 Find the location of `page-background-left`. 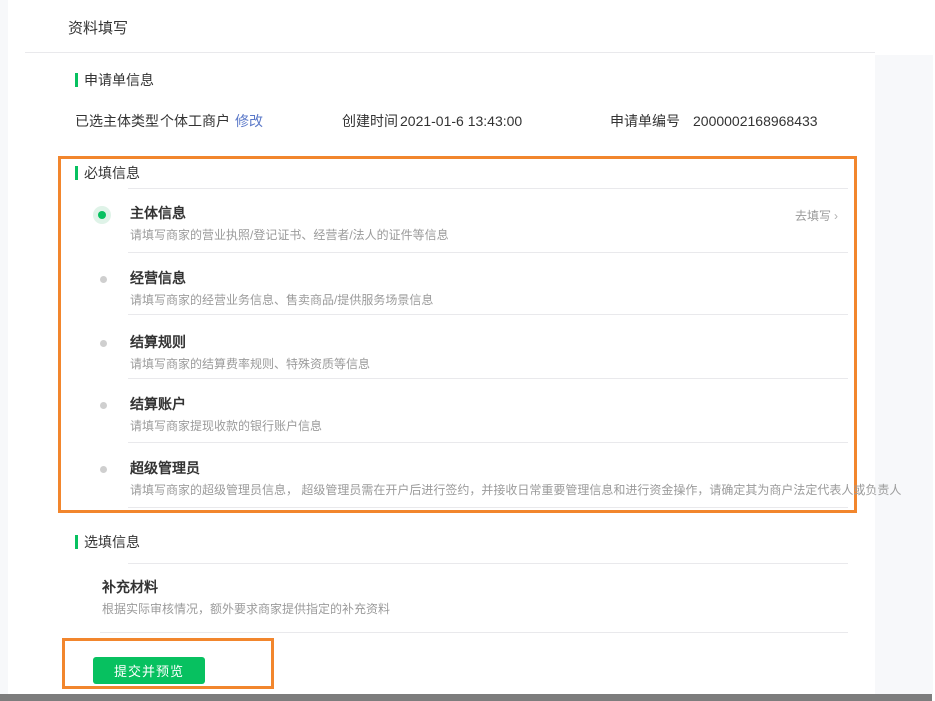

page-background-left is located at coordinates (4, 347).